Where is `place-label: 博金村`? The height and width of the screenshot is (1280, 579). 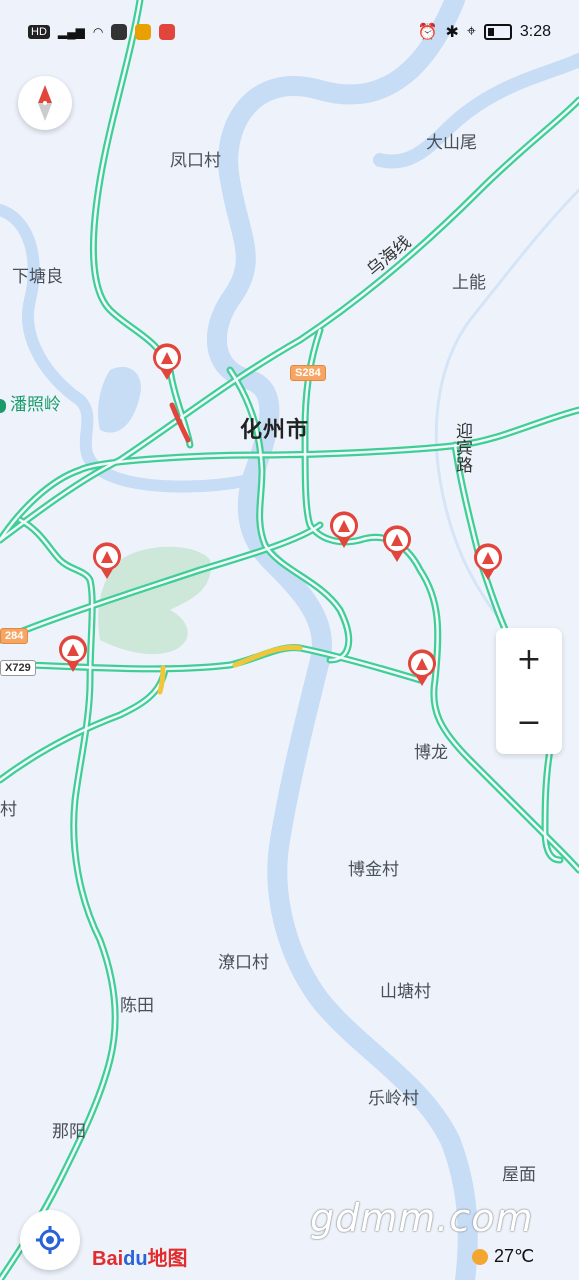
place-label: 博金村 is located at coordinates (373, 867).